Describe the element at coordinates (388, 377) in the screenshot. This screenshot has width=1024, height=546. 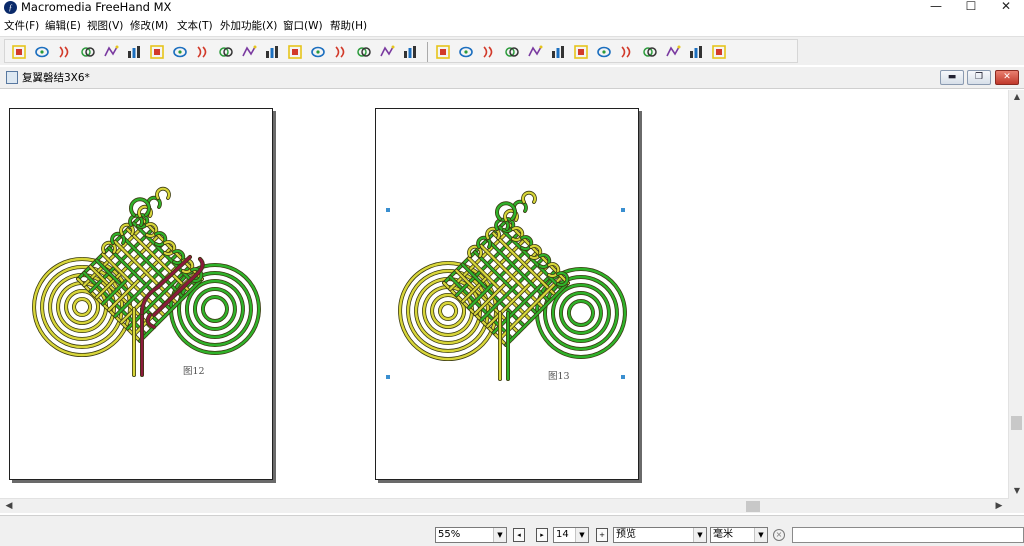
I see `selection-handle-bl` at that location.